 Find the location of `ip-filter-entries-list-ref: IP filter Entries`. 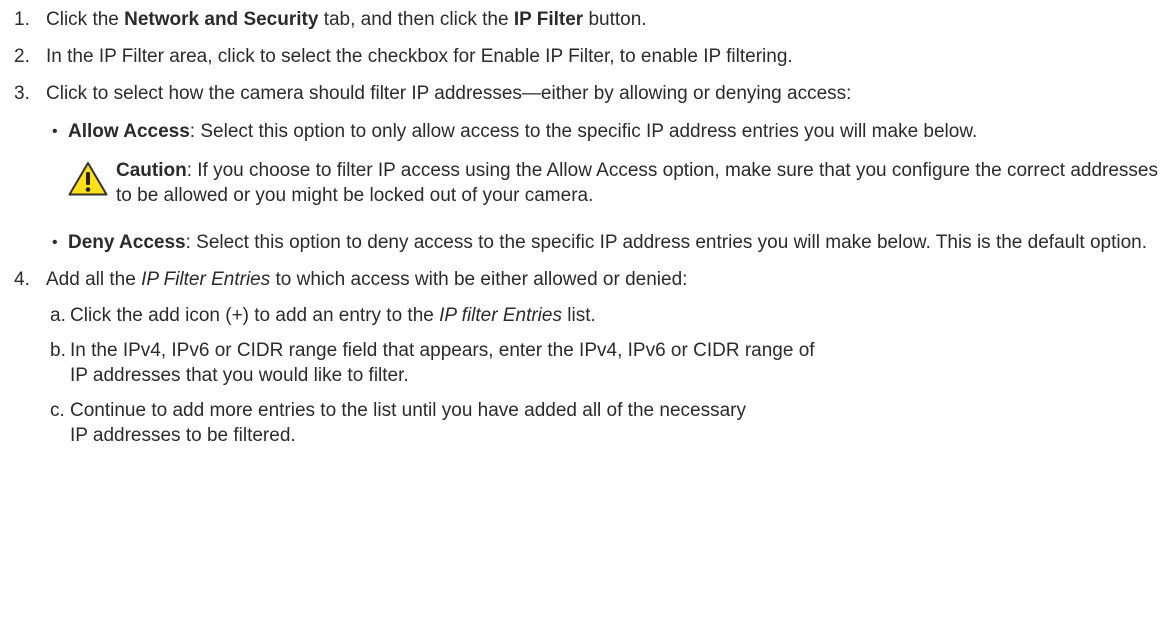

ip-filter-entries-list-ref: IP filter Entries is located at coordinates (500, 315).